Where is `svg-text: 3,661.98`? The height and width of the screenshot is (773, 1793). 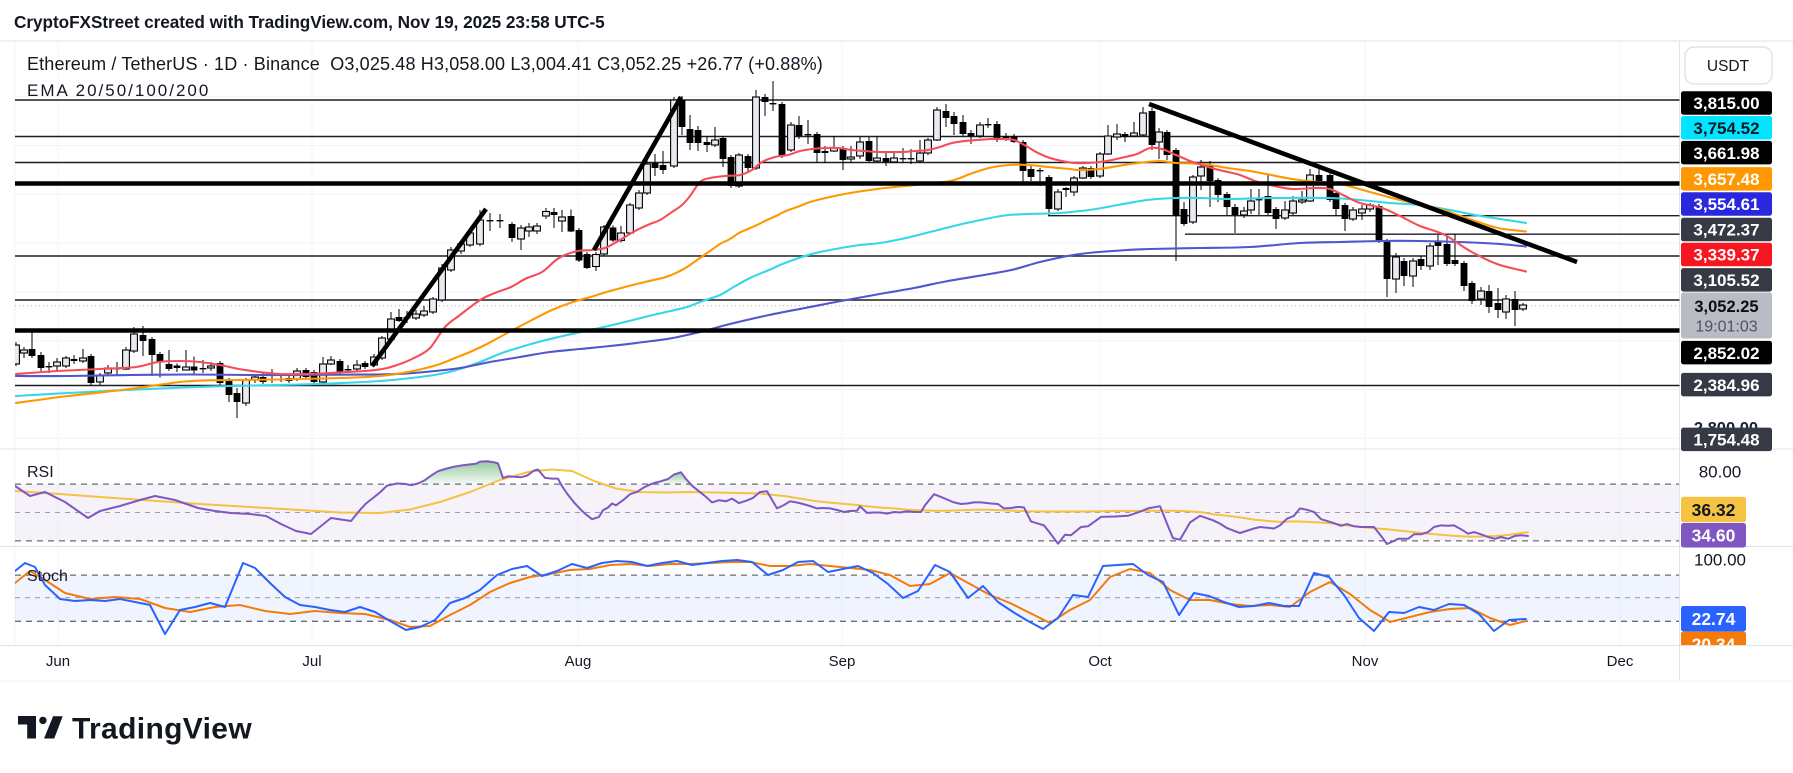 svg-text: 3,661.98 is located at coordinates (1726, 153).